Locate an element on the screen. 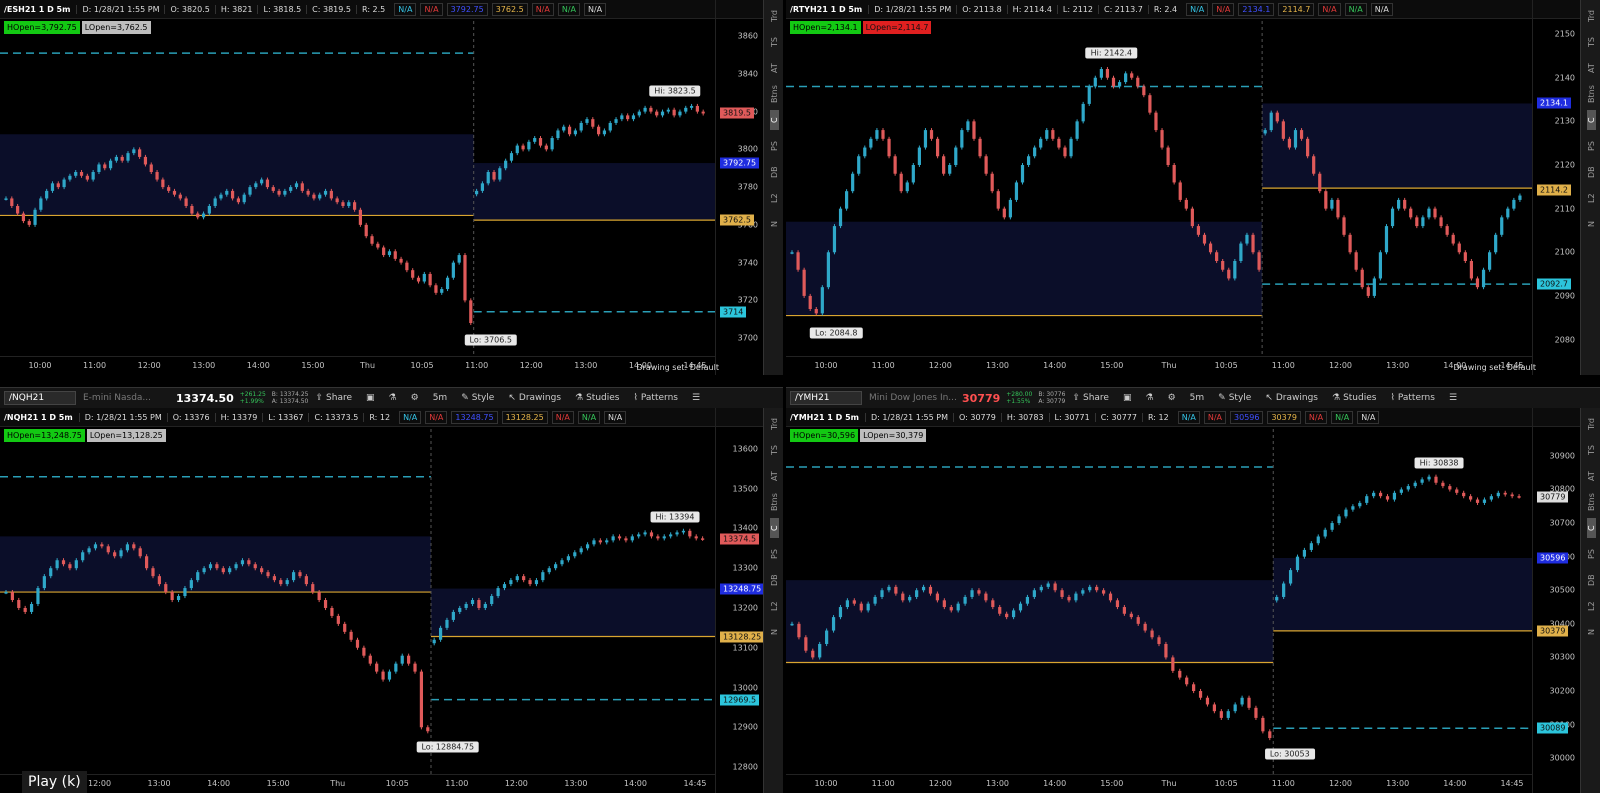 Image resolution: width=1600 pixels, height=793 pixels. symbol-selector: /NQH21 is located at coordinates (40, 398).